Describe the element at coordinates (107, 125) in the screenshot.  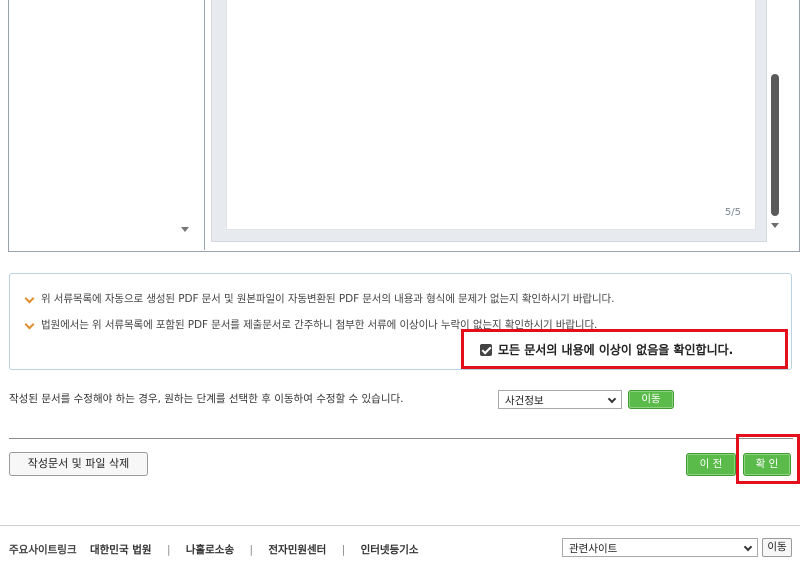
I see `document-list-panel` at that location.